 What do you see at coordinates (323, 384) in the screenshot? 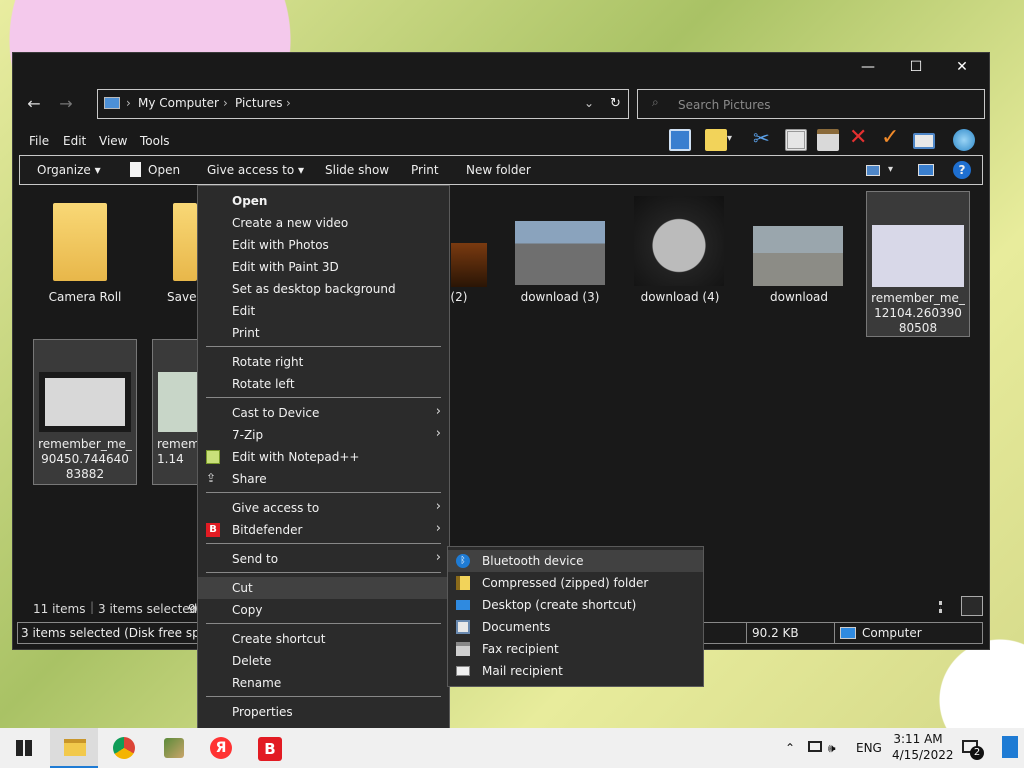
I see `menu-item-rotate-left: Rotate left` at bounding box center [323, 384].